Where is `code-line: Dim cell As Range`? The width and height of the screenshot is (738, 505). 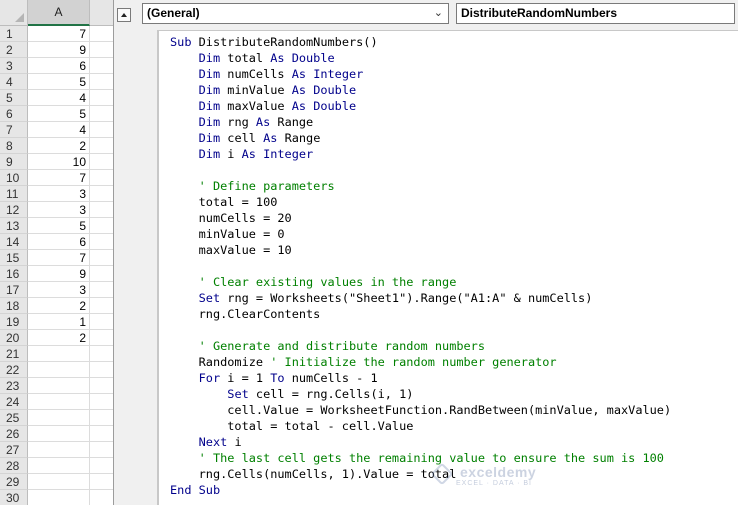 code-line: Dim cell As Range is located at coordinates (420, 138).